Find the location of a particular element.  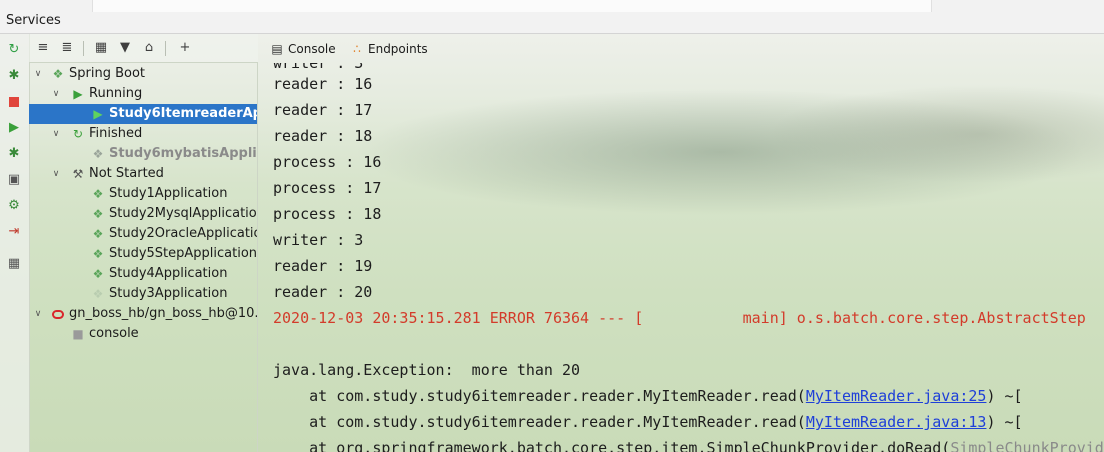

tree-node-label: Not Started is located at coordinates (126, 173).